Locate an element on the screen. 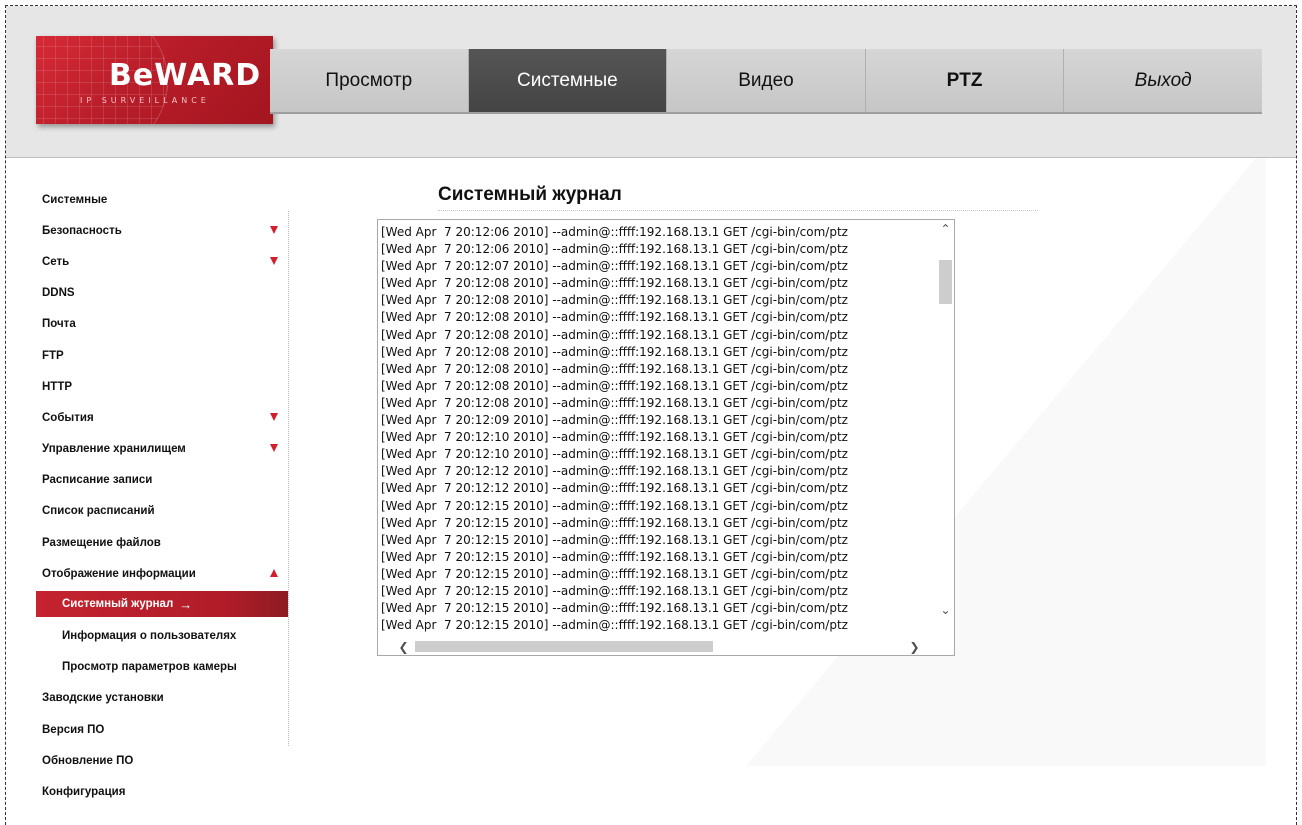 Image resolution: width=1302 pixels, height=825 pixels. sidebar-item-label: Отображение информации is located at coordinates (119, 573).